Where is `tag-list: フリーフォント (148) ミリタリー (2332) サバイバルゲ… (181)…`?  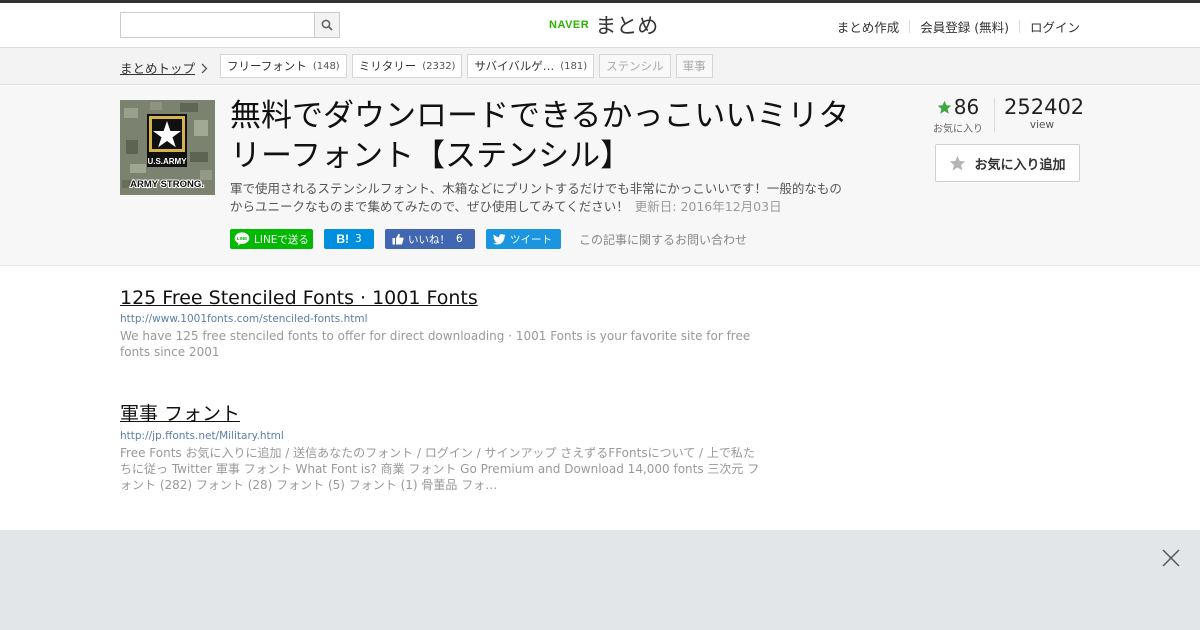 tag-list: フリーフォント (148) ミリタリー (2332) サバイバルゲ… (181)… is located at coordinates (469, 66).